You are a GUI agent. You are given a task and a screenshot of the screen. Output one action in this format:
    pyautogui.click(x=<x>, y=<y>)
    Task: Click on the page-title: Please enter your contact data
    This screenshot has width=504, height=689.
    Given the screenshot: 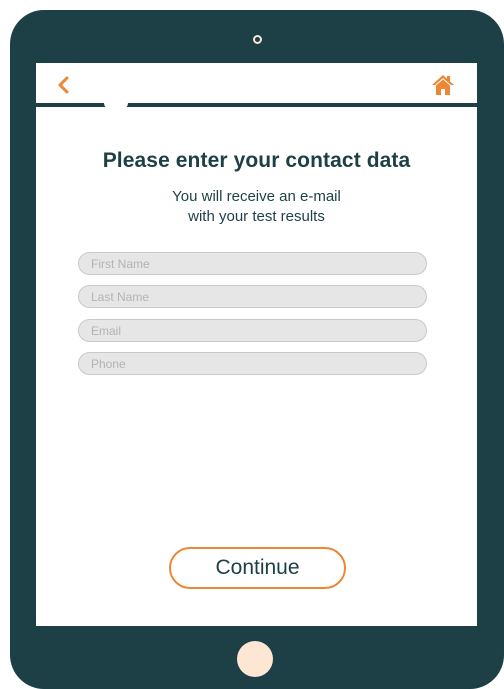 What is the action you would take?
    pyautogui.click(x=256, y=160)
    